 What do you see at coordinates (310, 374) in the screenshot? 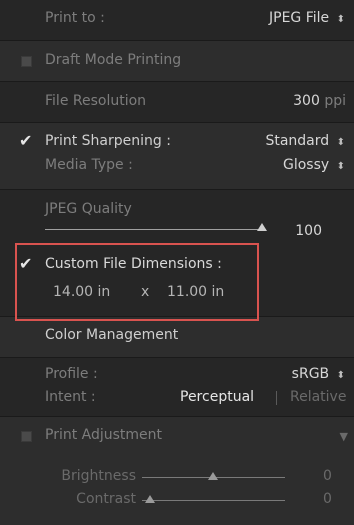
I see `profile-value: sRGB` at bounding box center [310, 374].